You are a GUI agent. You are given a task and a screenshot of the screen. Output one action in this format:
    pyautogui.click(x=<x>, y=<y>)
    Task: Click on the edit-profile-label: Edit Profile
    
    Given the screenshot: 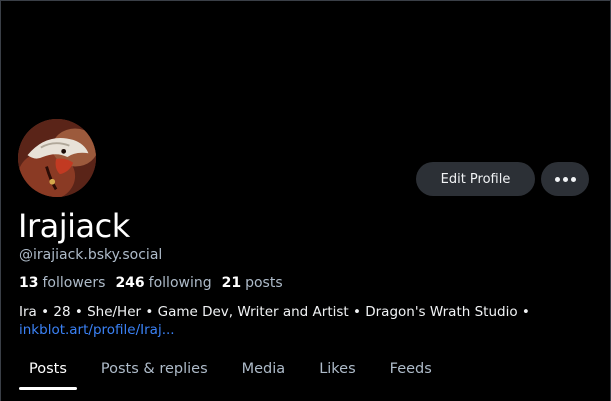 What is the action you would take?
    pyautogui.click(x=475, y=179)
    